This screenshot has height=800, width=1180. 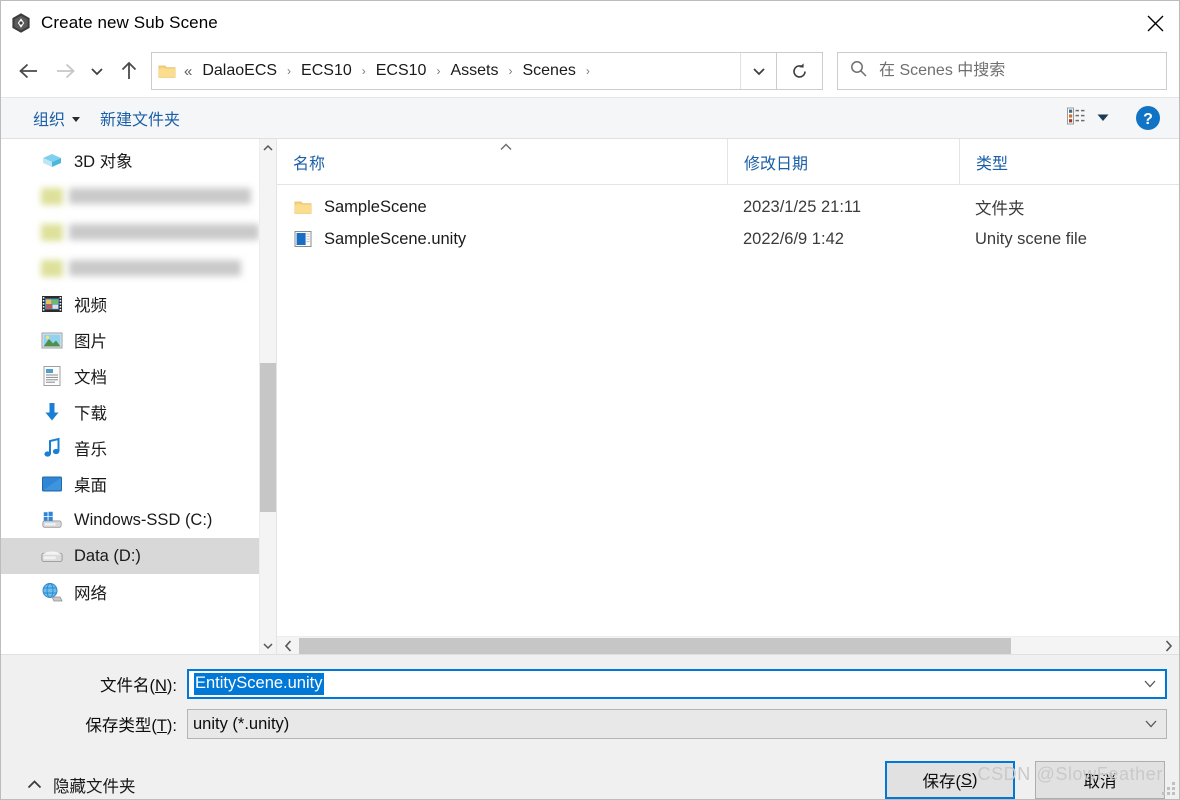 I want to click on videos-icon, so click(x=52, y=304).